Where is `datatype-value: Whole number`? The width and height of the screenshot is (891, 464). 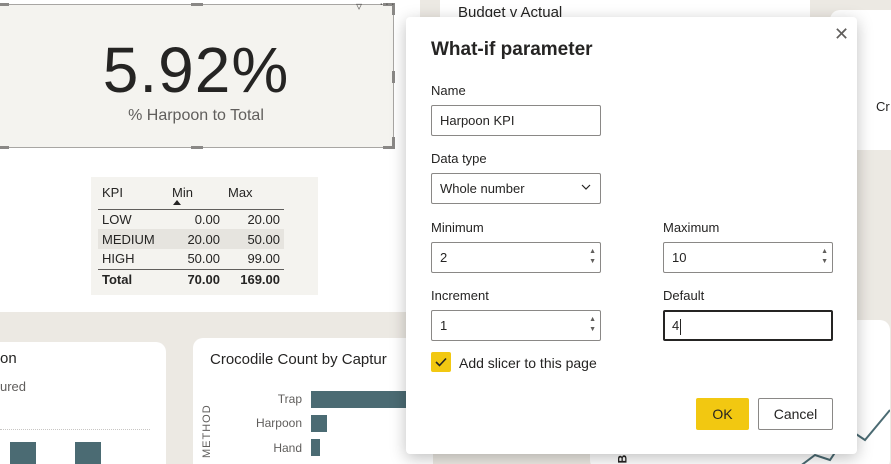 datatype-value: Whole number is located at coordinates (482, 188).